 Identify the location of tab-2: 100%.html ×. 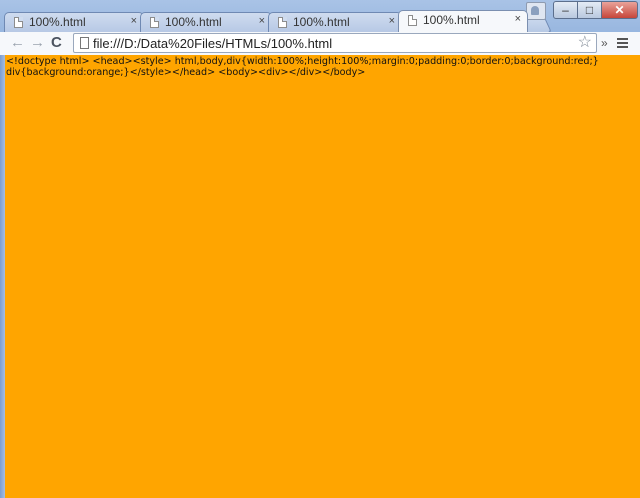
(206, 22).